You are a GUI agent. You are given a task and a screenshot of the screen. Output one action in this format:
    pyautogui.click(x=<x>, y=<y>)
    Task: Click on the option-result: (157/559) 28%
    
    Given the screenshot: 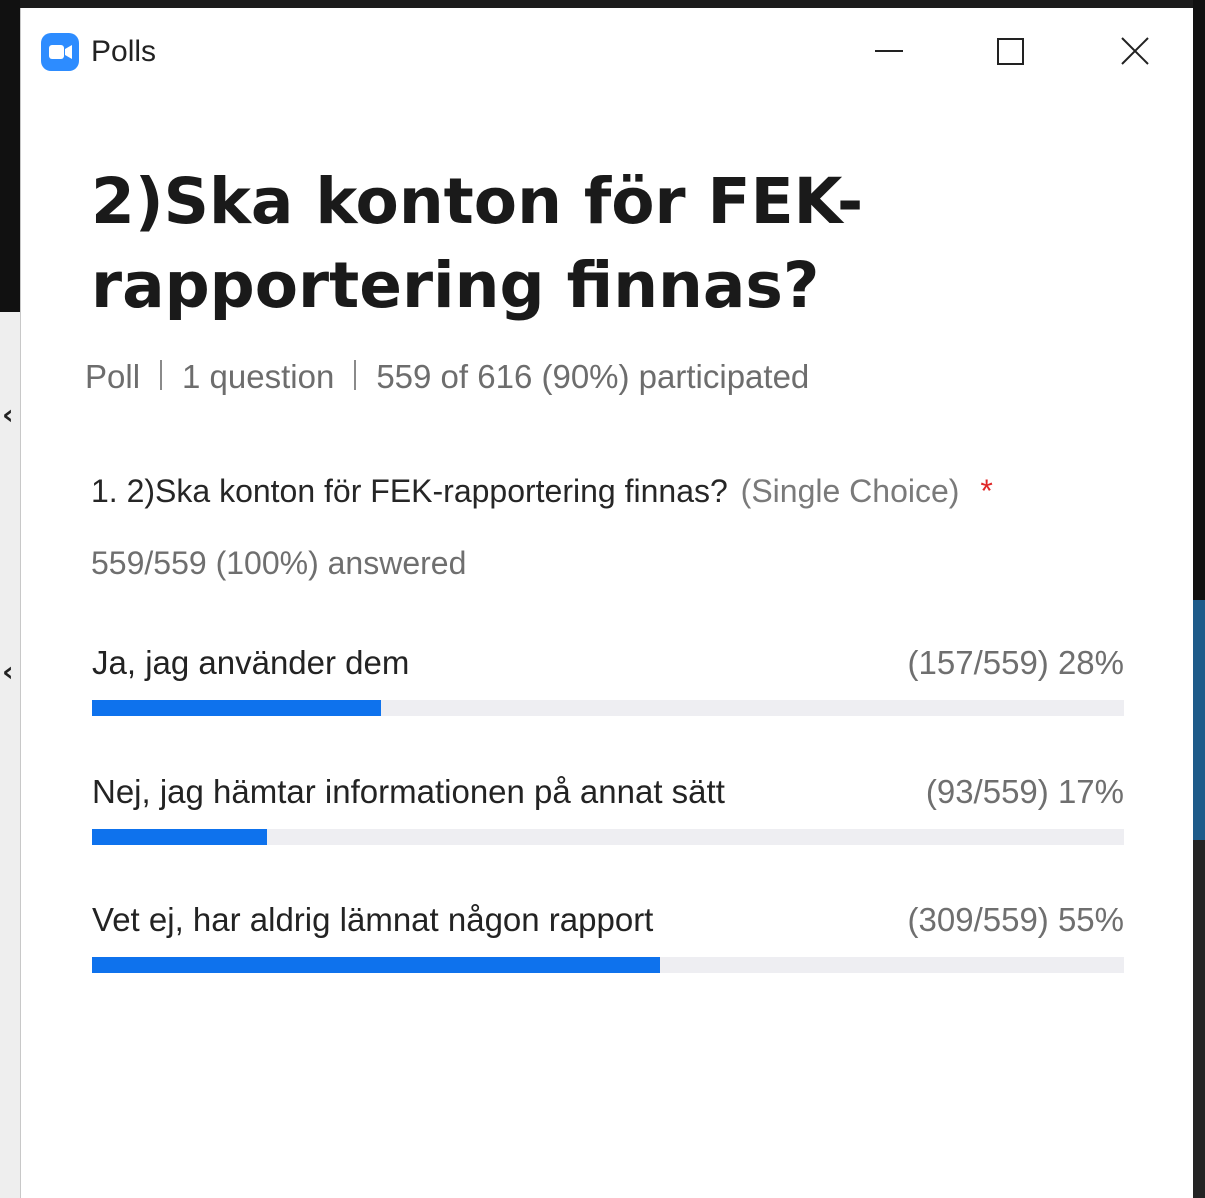 What is the action you would take?
    pyautogui.click(x=1015, y=662)
    